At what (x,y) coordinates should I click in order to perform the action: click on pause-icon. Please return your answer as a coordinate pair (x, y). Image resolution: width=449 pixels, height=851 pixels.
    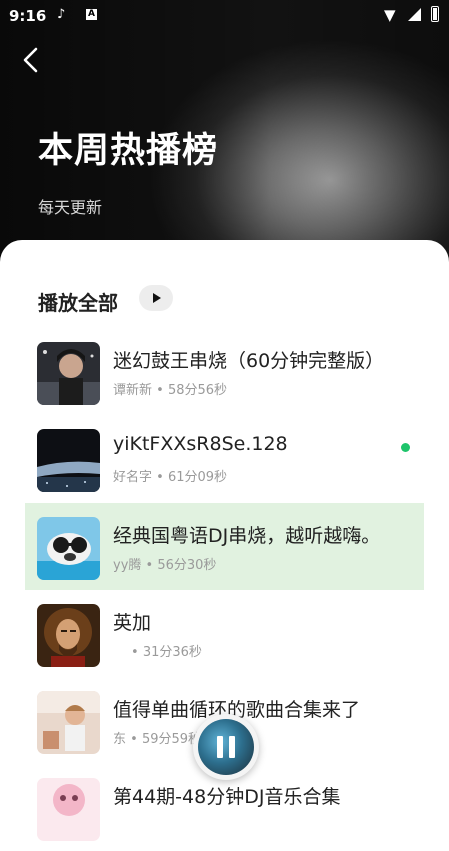
    Looking at the image, I should click on (226, 747).